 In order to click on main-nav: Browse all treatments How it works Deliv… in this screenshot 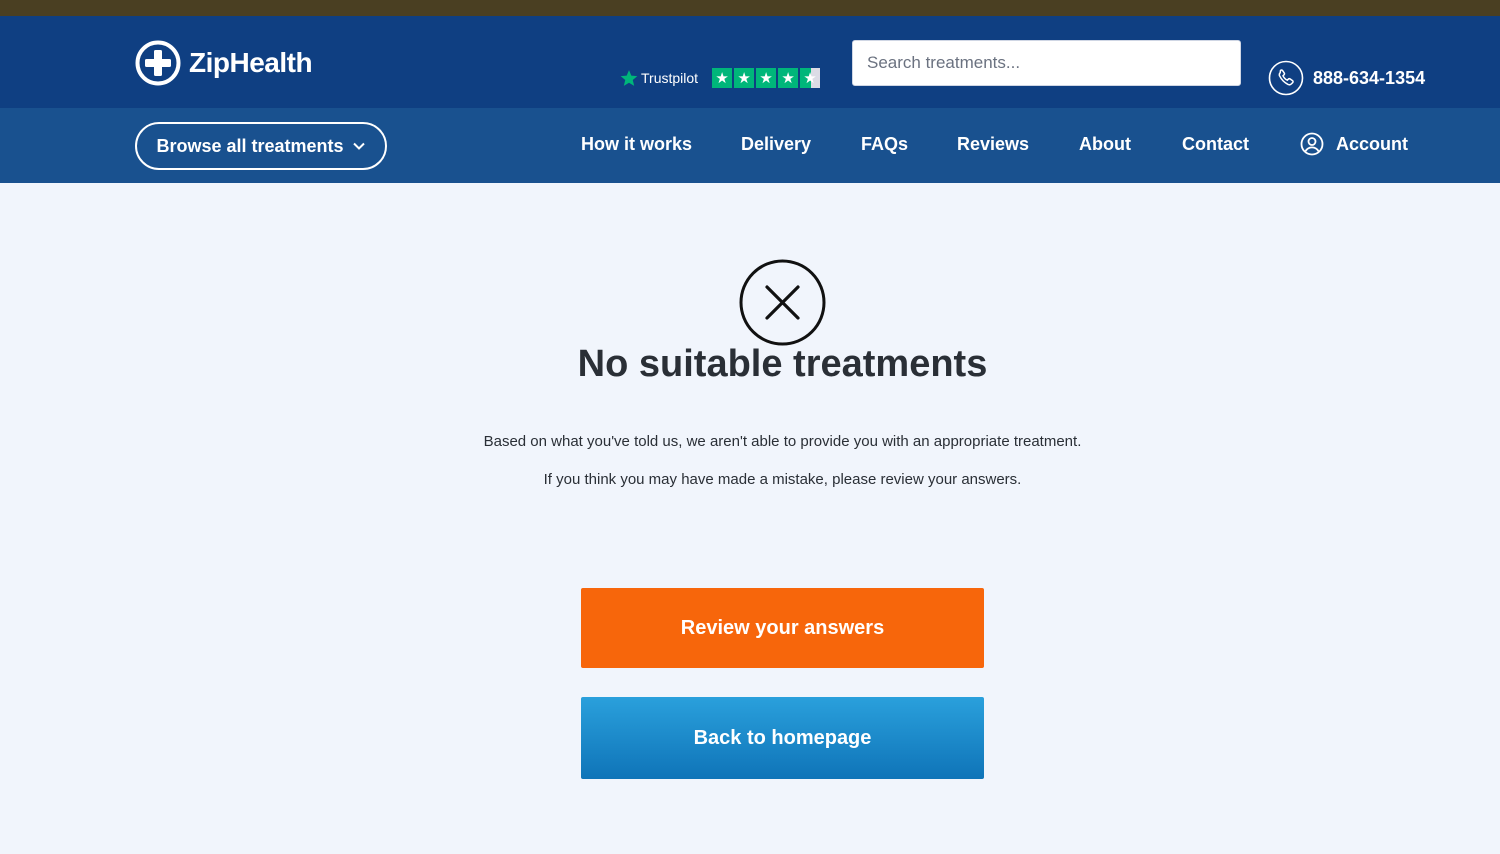, I will do `click(750, 145)`.